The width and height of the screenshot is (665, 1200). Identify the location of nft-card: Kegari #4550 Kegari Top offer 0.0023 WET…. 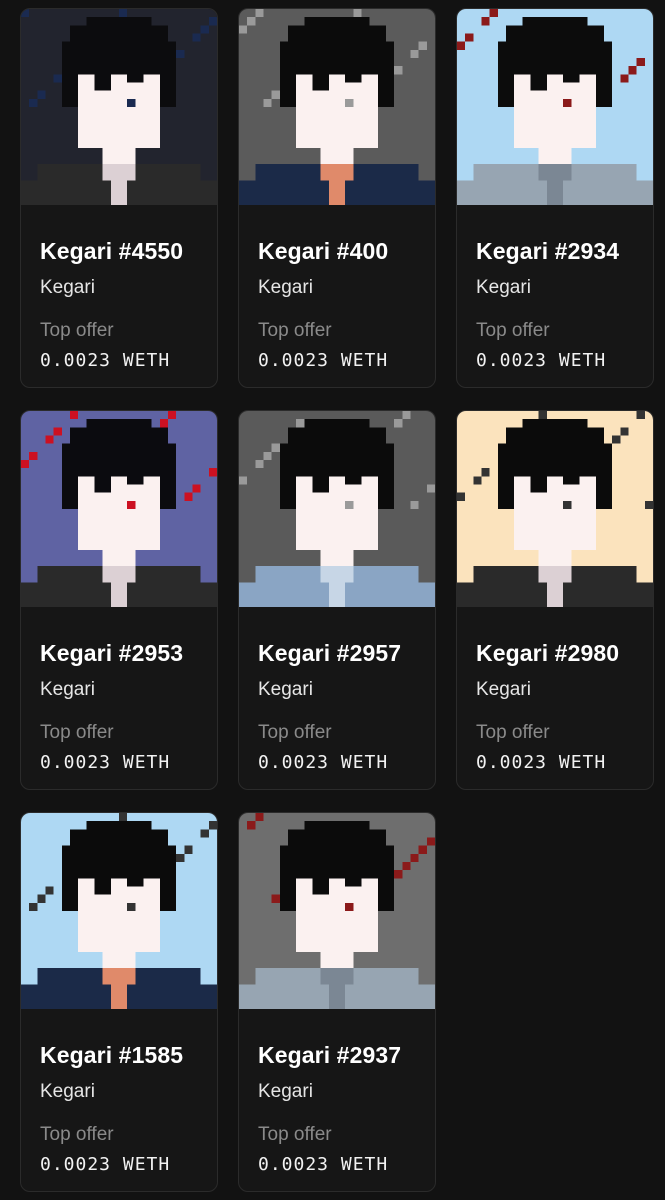
(119, 198).